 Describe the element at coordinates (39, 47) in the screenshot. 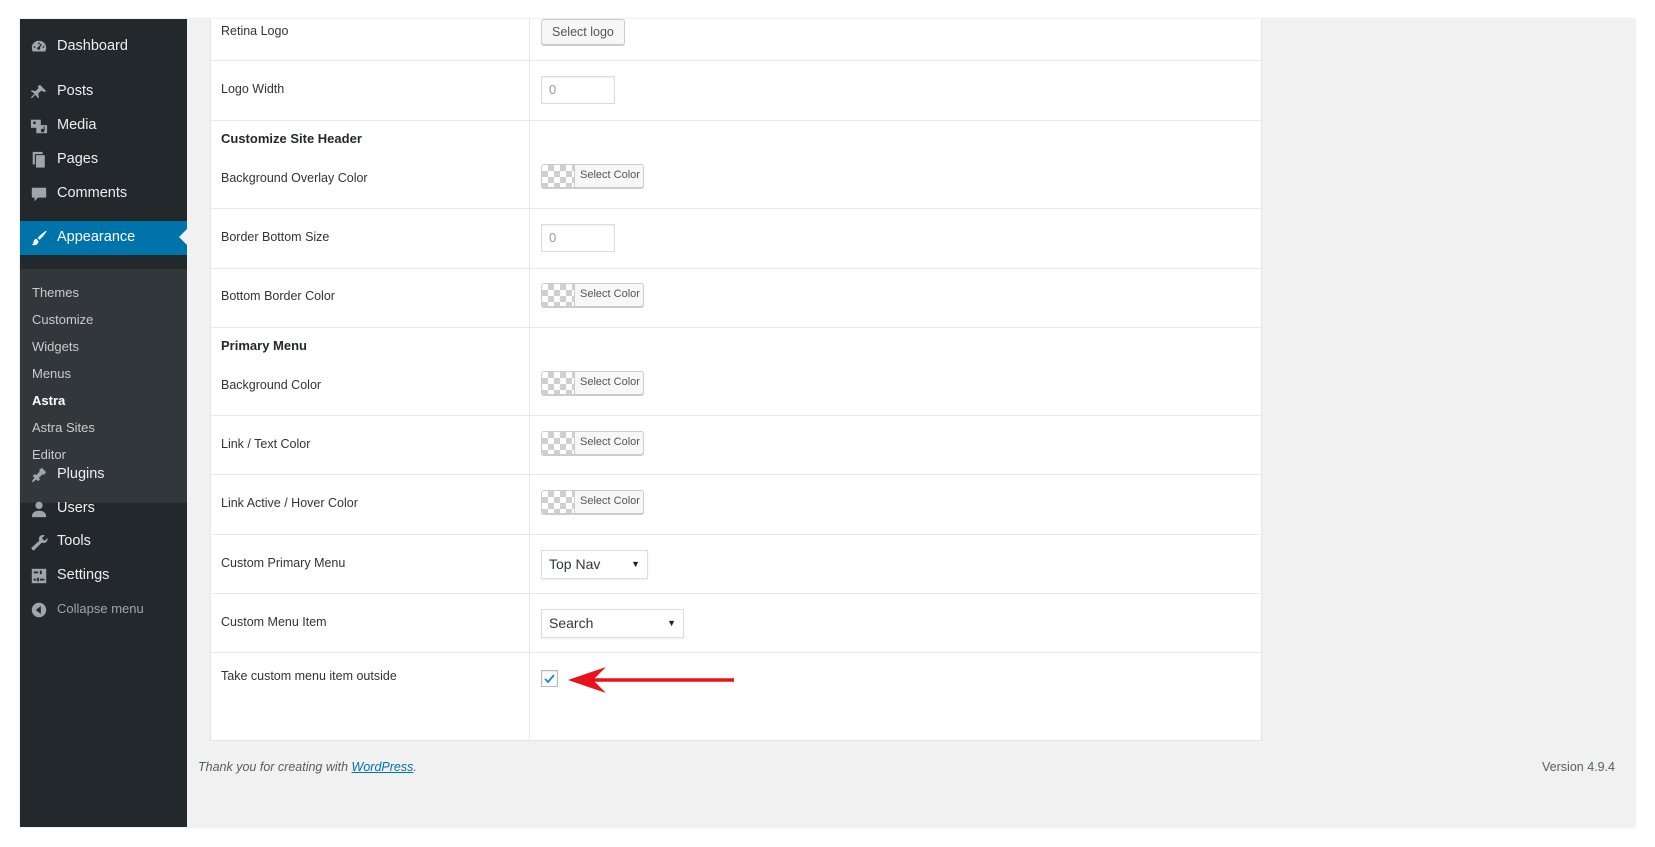

I see `dashboard-icon` at that location.